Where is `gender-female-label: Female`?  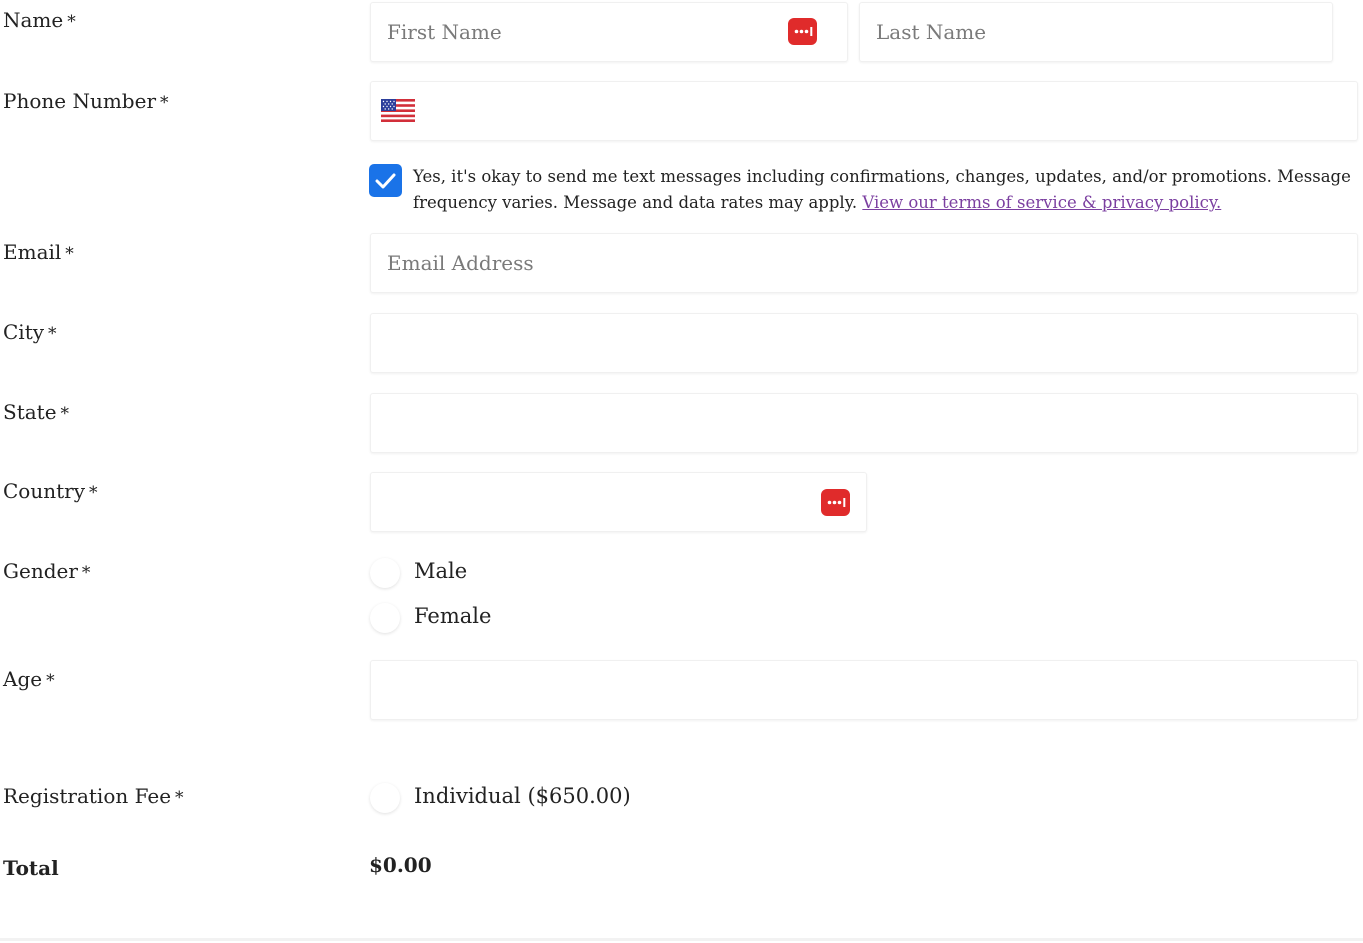
gender-female-label: Female is located at coordinates (452, 616).